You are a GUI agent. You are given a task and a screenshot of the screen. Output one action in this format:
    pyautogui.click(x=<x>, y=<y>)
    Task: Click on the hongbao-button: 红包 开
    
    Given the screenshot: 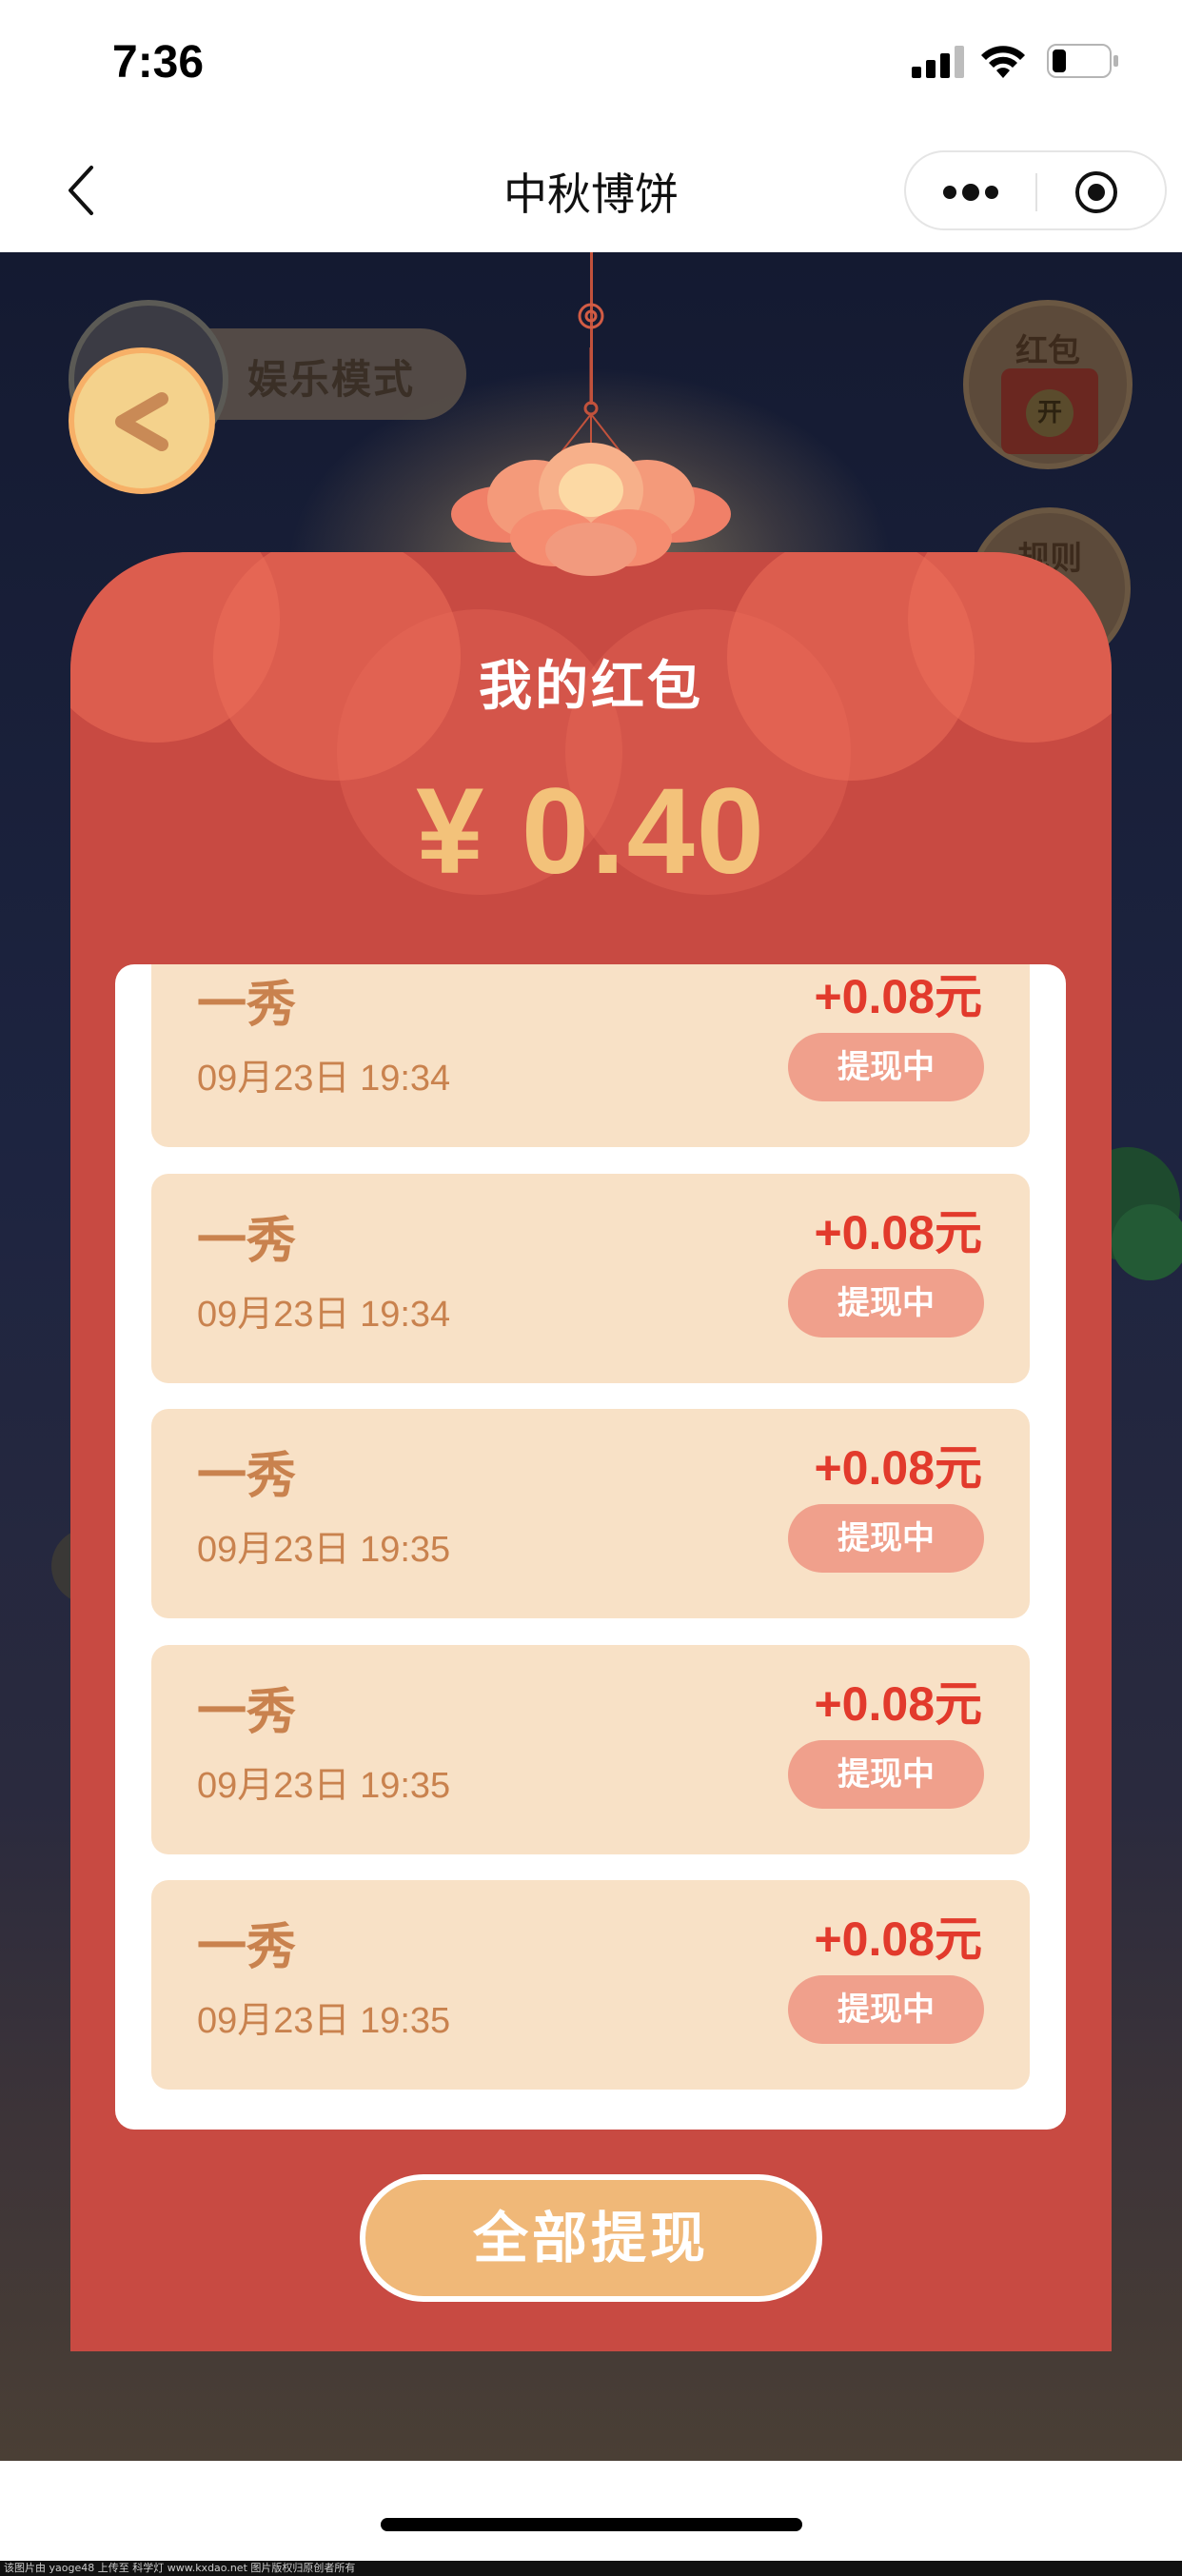 What is the action you would take?
    pyautogui.click(x=1048, y=384)
    